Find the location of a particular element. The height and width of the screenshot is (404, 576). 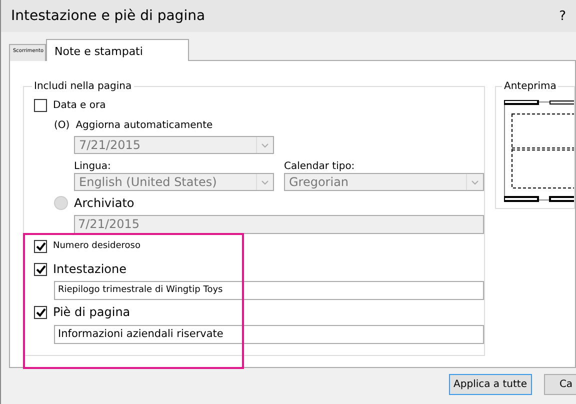

field-label: Lingua: is located at coordinates (93, 166).